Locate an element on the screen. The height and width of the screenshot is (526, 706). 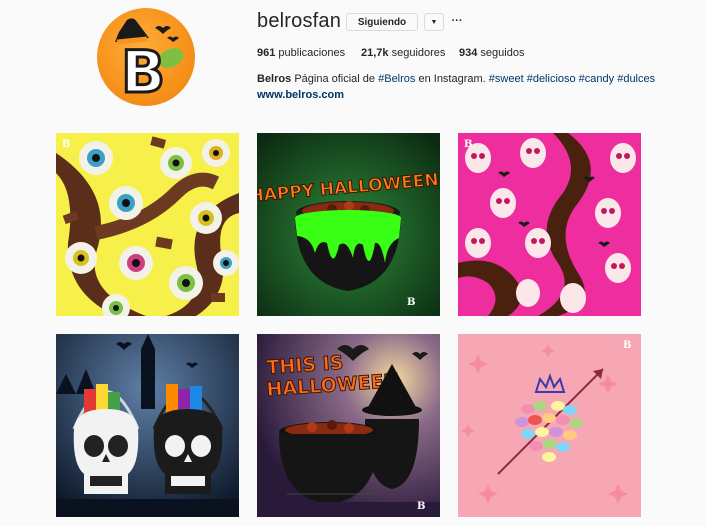
logo-letter: B is located at coordinates (143, 72).